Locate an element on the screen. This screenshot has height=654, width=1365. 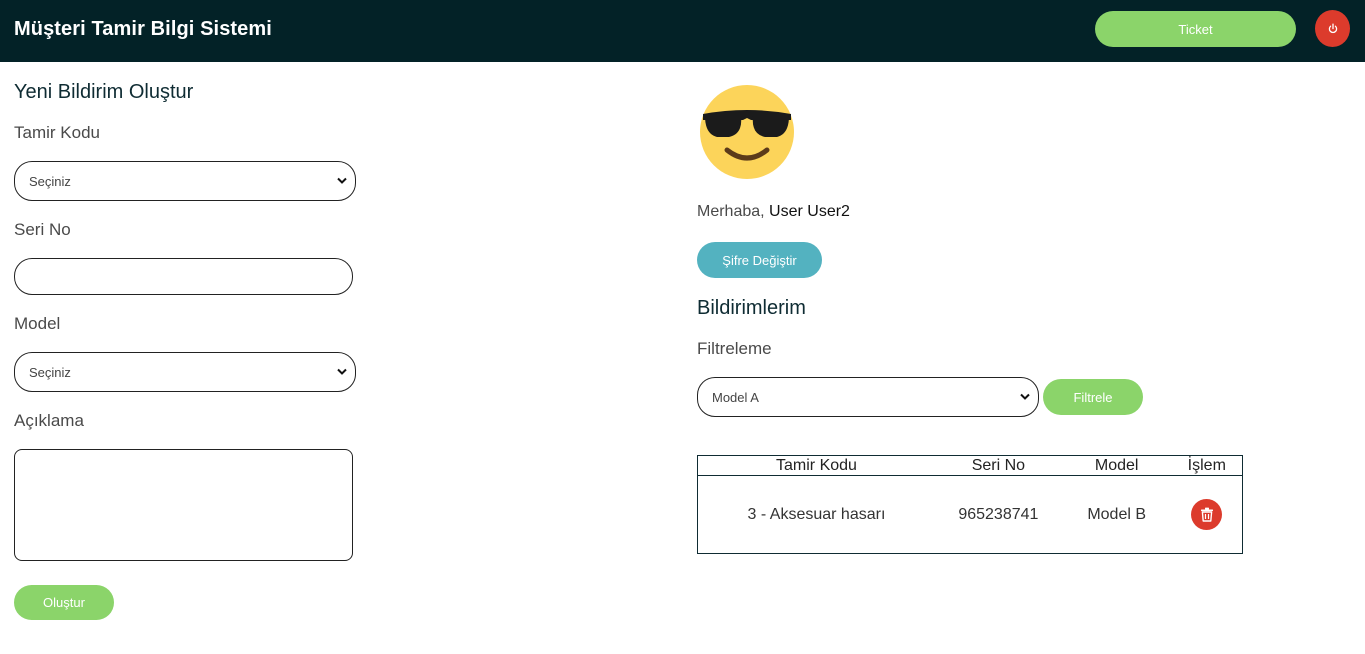
column-header: İşlem is located at coordinates (1207, 465).